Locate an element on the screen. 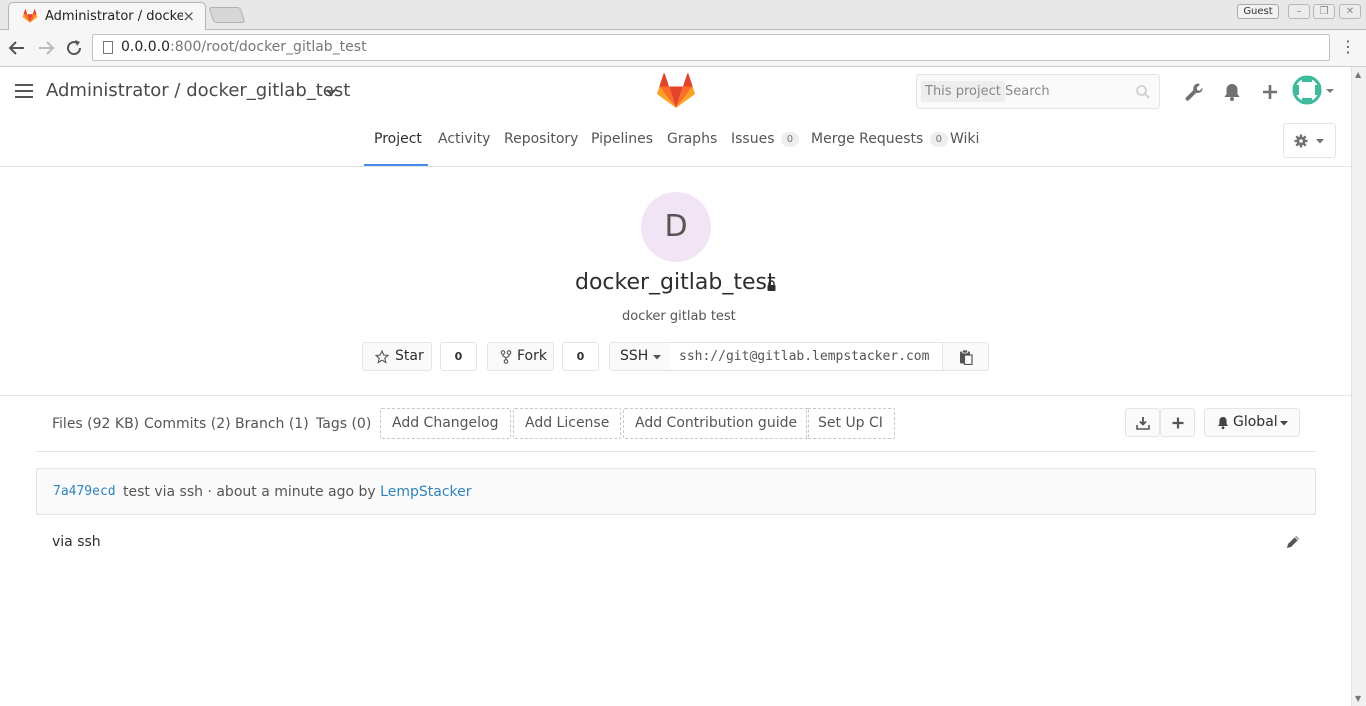 The height and width of the screenshot is (706, 1366). reload-button is located at coordinates (74, 48).